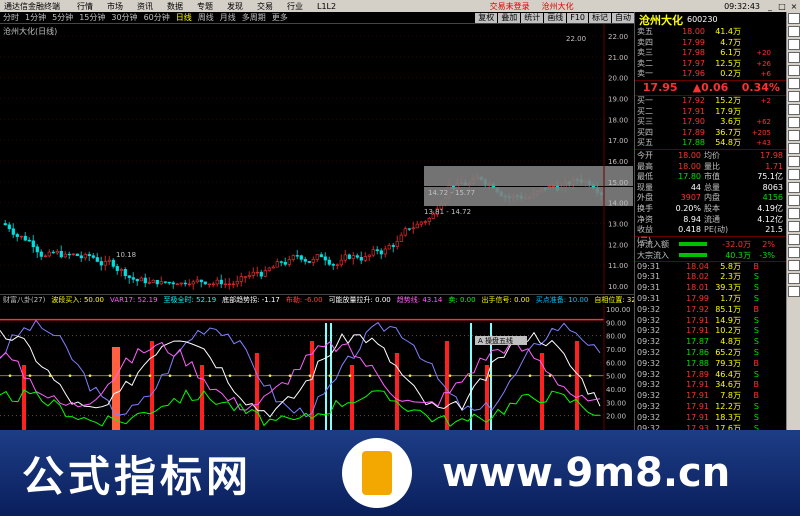  What do you see at coordinates (510, 6) in the screenshot?
I see `login-status: 交易未登录` at bounding box center [510, 6].